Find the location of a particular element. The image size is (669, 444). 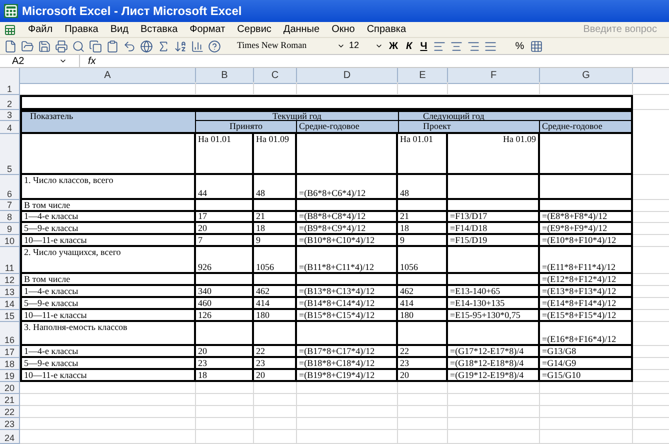

row-header: 4 is located at coordinates (10, 127).